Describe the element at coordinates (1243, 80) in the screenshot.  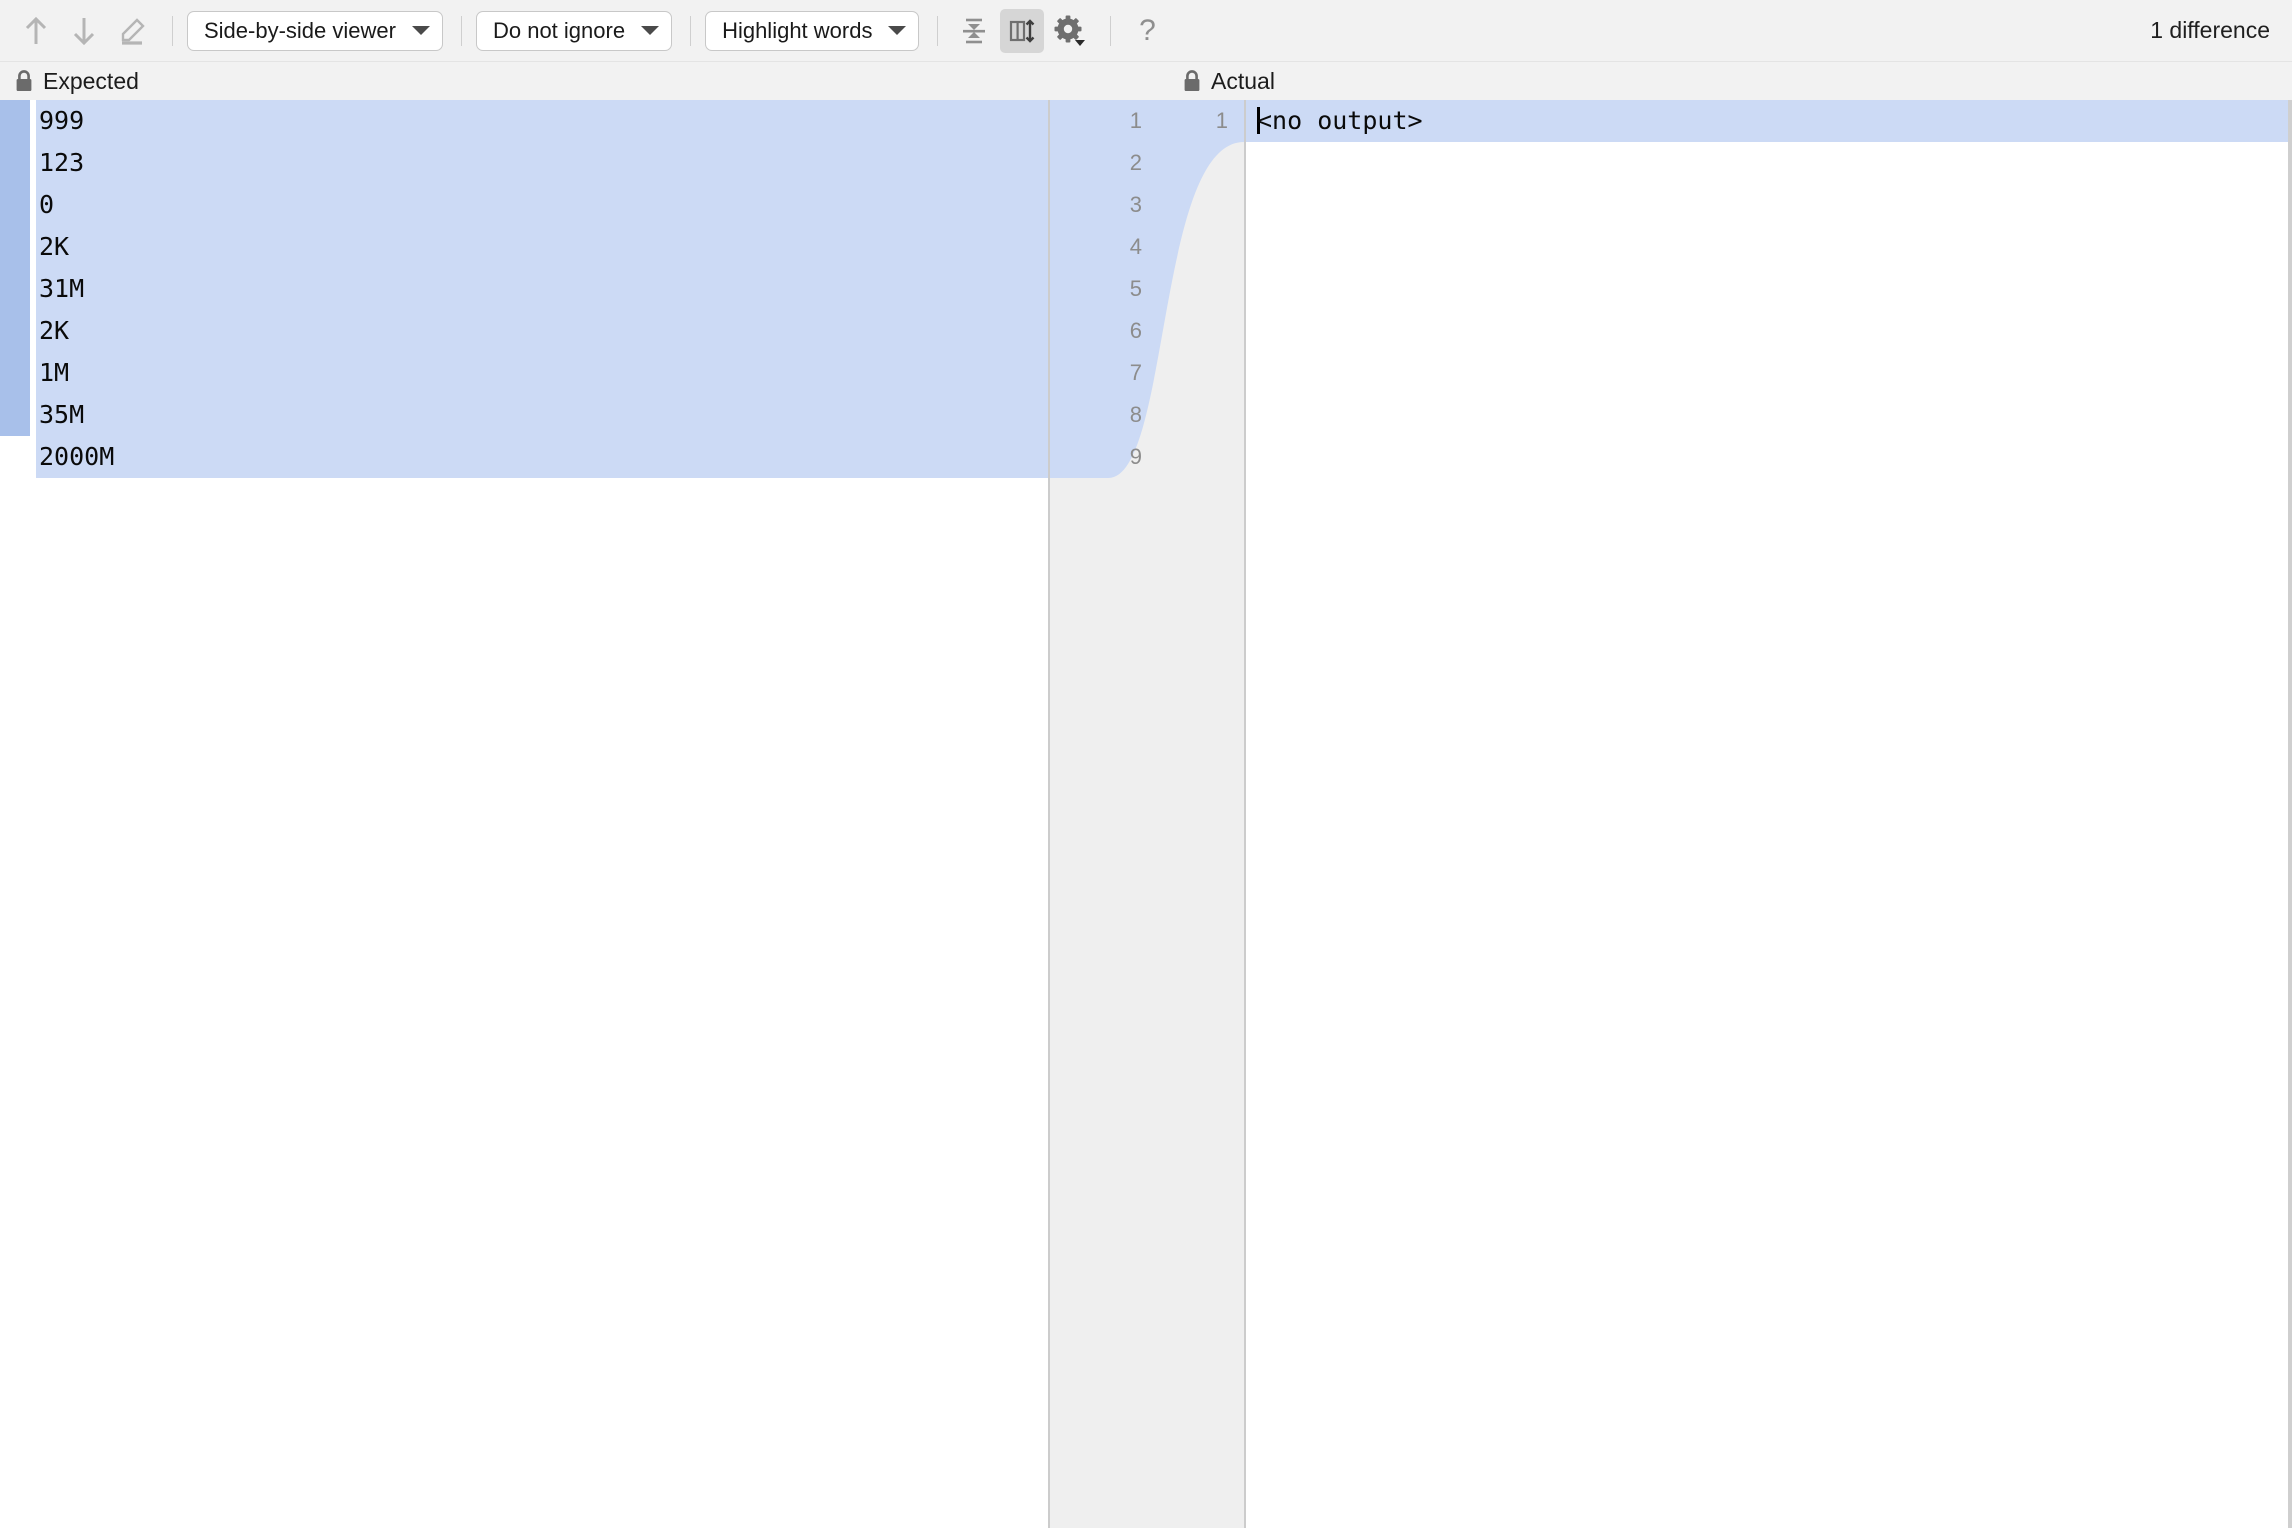
I see `actual-pane-title-text: Actual` at that location.